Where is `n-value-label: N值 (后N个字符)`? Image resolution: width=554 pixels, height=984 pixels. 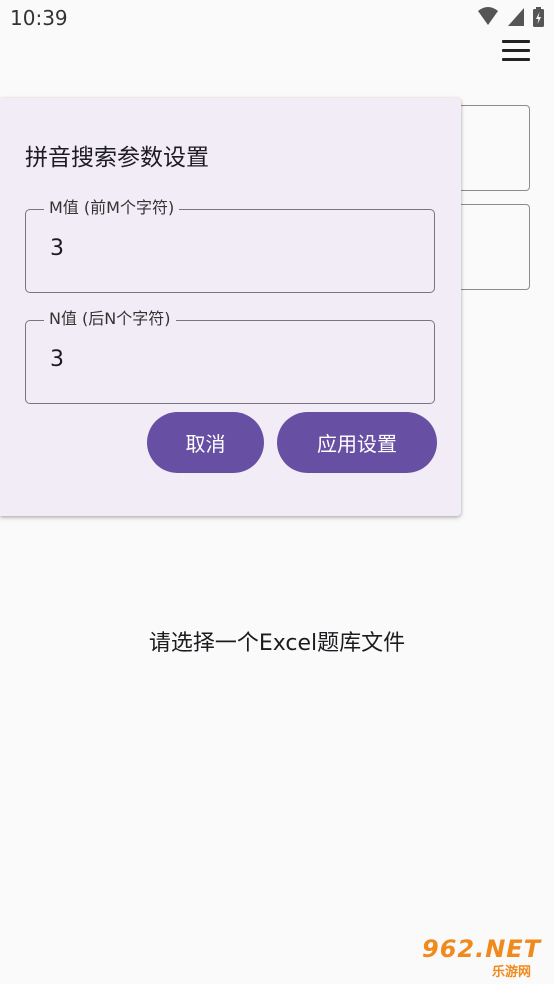
n-value-label: N值 (后N个字符) is located at coordinates (110, 319).